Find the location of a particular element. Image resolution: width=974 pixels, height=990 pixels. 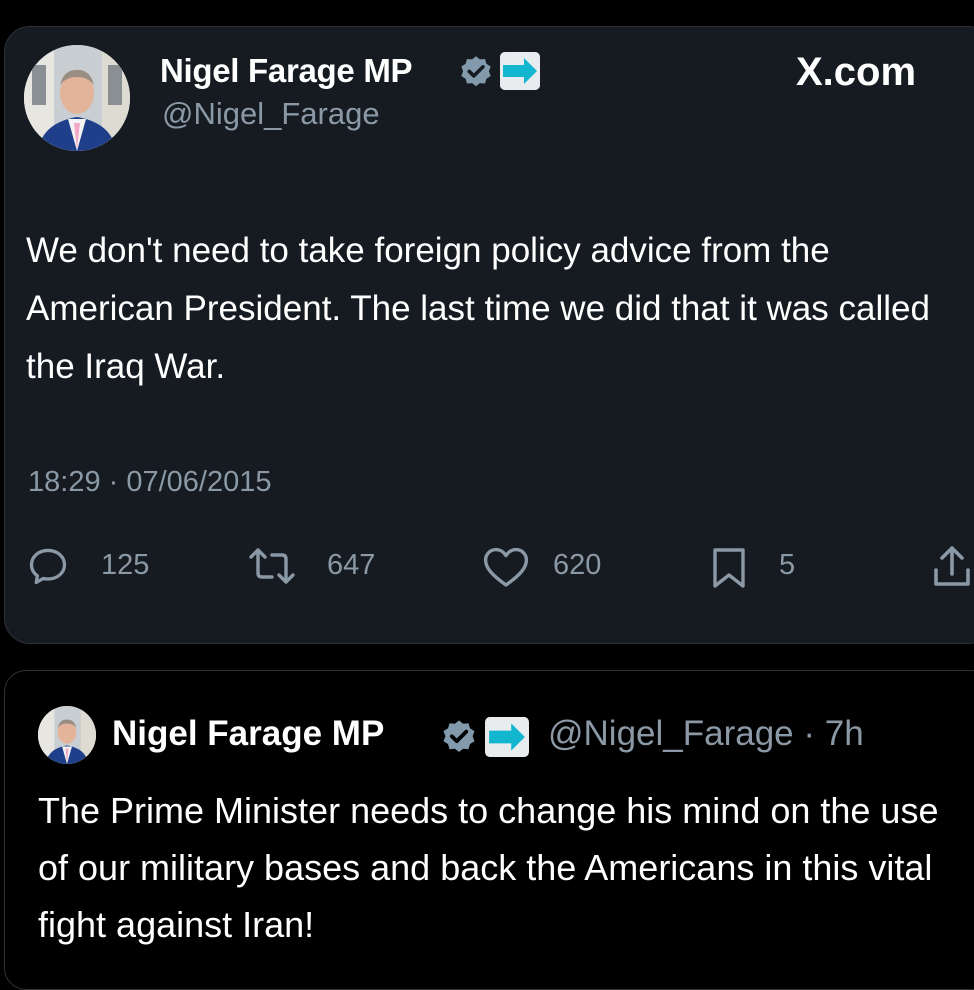

user-handle: @Nigel_Farage is located at coordinates (271, 114).